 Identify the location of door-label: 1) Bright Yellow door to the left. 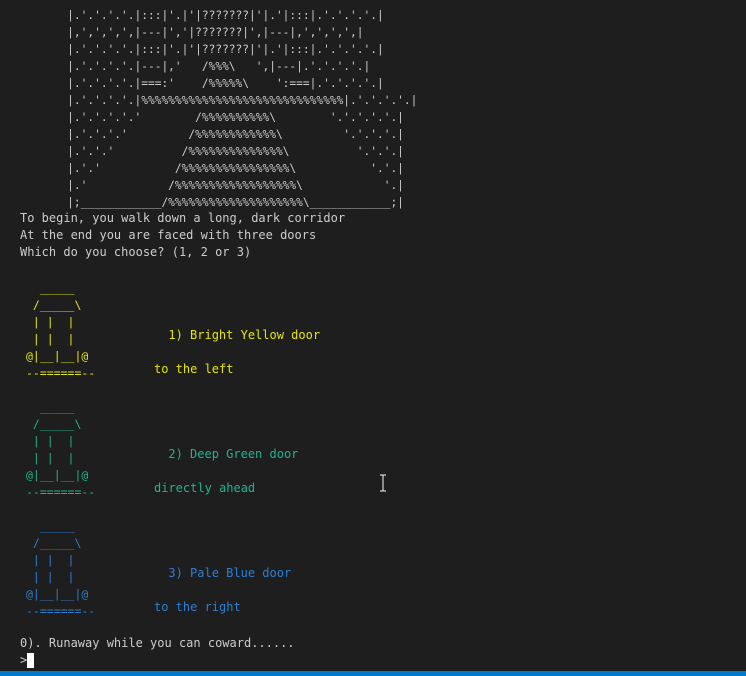
(222, 361).